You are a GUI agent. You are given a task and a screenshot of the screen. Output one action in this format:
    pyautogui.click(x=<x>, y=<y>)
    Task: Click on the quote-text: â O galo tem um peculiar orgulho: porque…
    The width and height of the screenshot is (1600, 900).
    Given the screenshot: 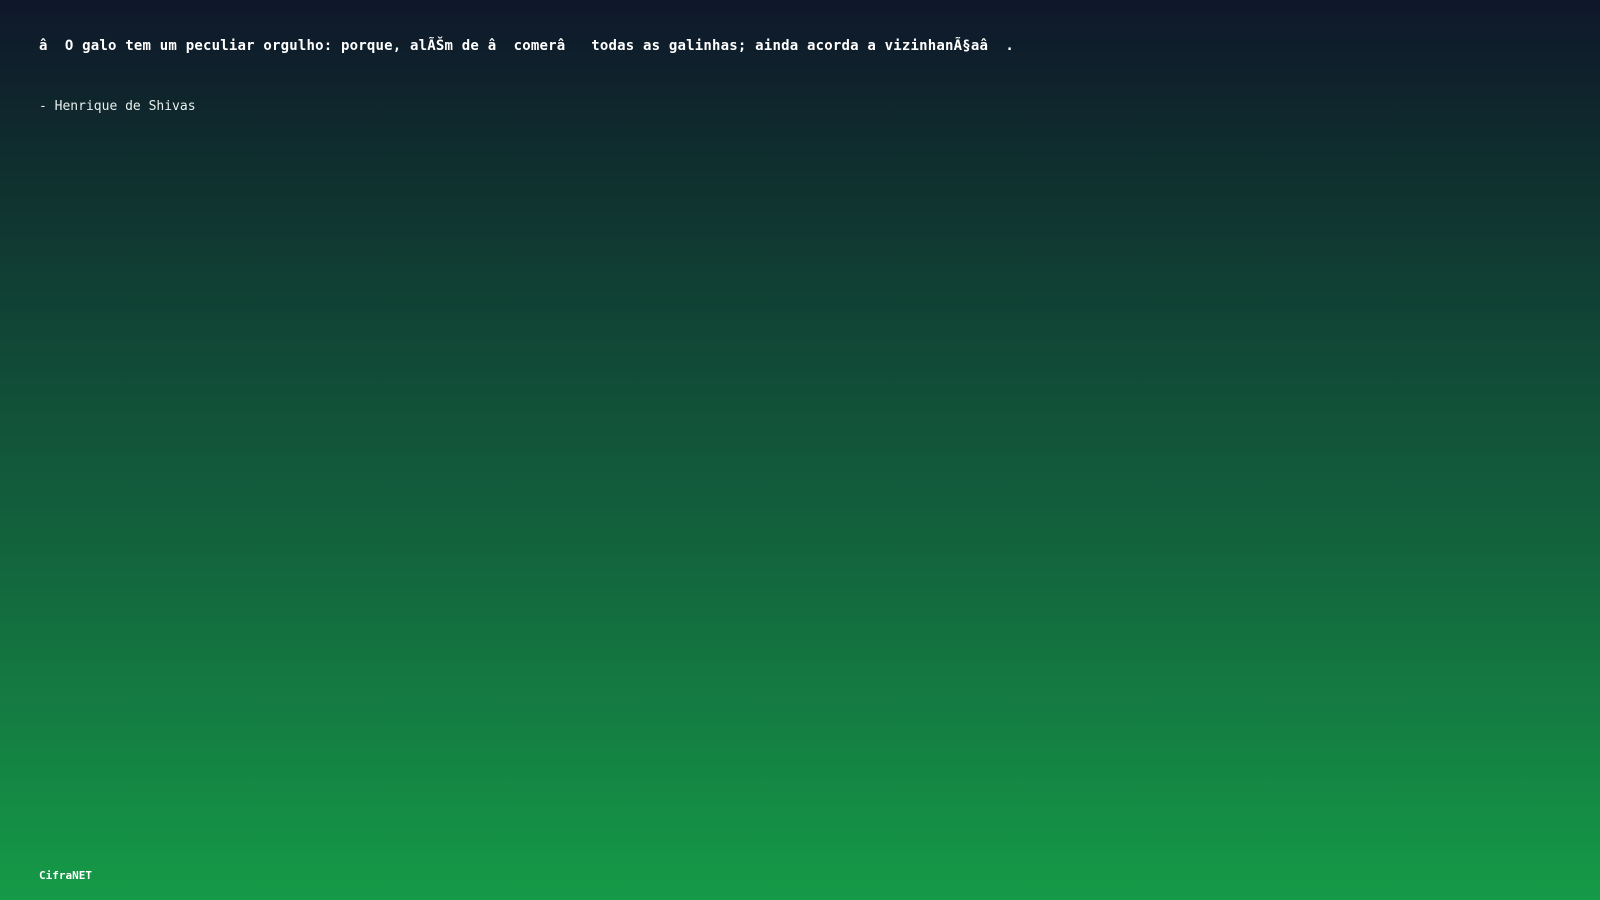 What is the action you would take?
    pyautogui.click(x=527, y=46)
    